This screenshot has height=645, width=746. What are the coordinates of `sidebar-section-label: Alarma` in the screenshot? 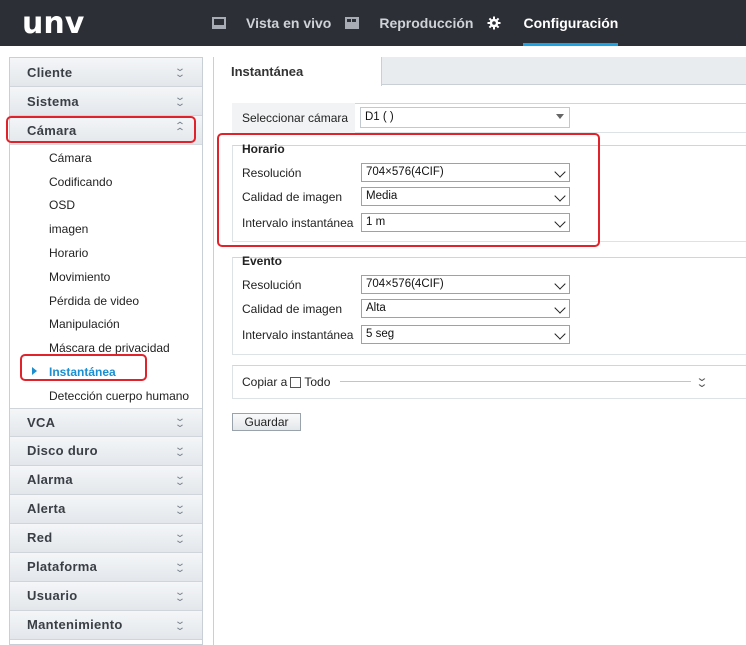 It's located at (50, 480).